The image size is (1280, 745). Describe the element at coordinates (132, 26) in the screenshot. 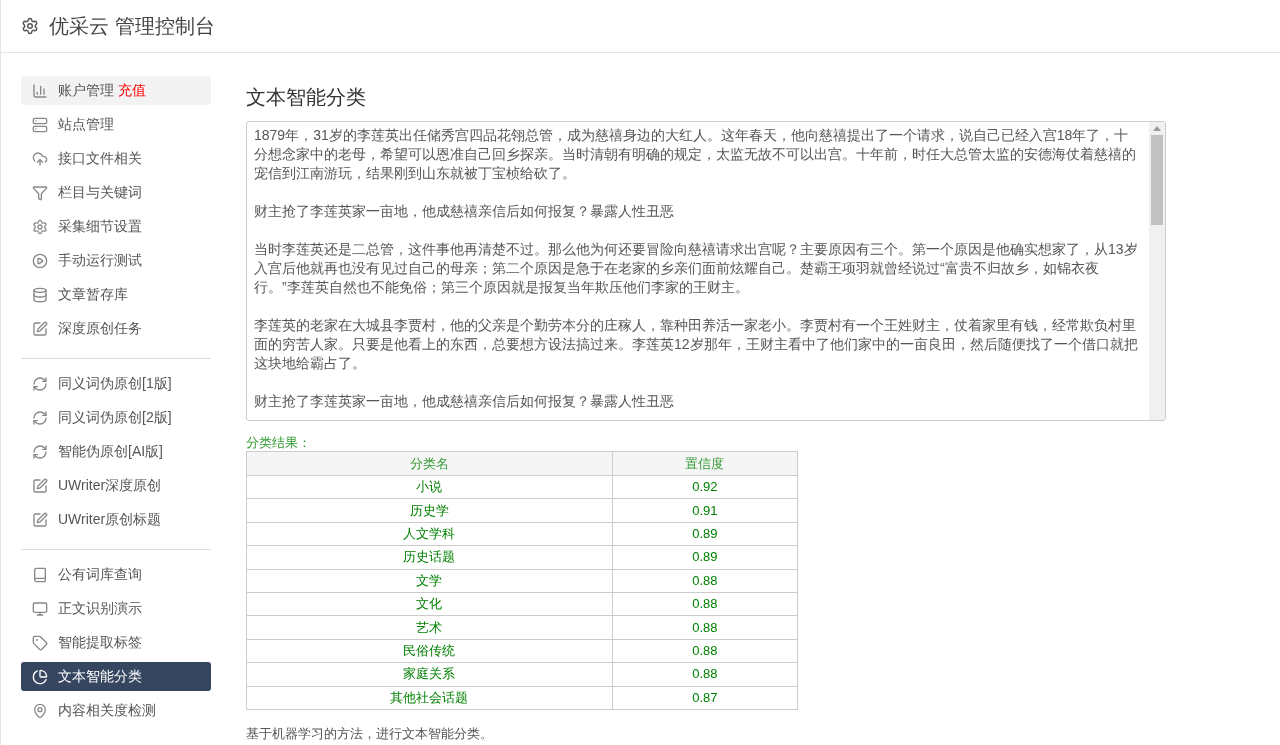

I see `app-title: 优采云 管理控制台` at that location.